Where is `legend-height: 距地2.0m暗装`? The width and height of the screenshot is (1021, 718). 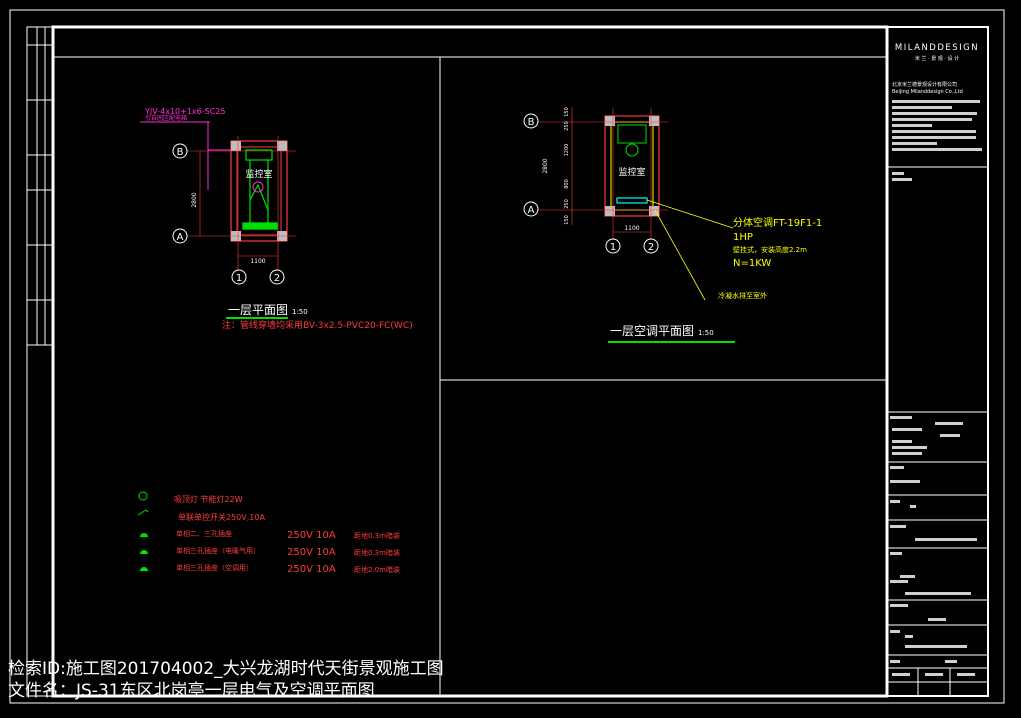 legend-height: 距地2.0m暗装 is located at coordinates (377, 569).